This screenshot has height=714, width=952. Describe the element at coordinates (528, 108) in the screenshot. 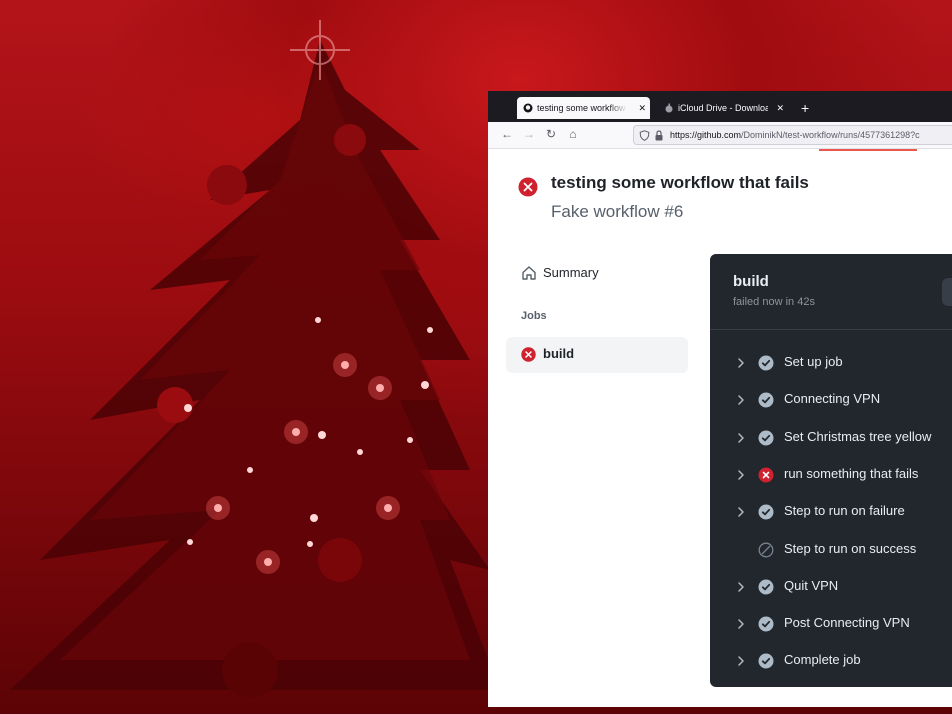

I see `github-icon` at that location.